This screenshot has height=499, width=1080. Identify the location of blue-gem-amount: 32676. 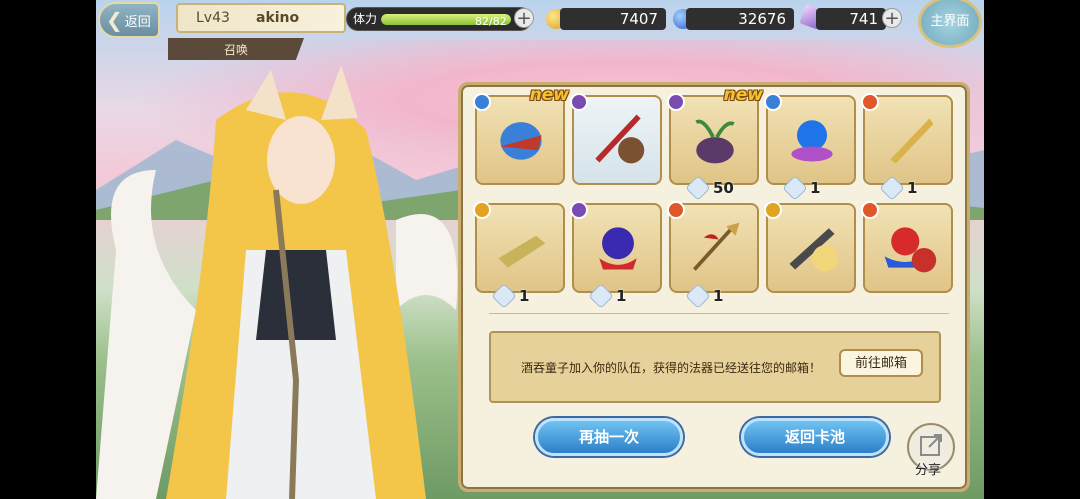
(740, 19).